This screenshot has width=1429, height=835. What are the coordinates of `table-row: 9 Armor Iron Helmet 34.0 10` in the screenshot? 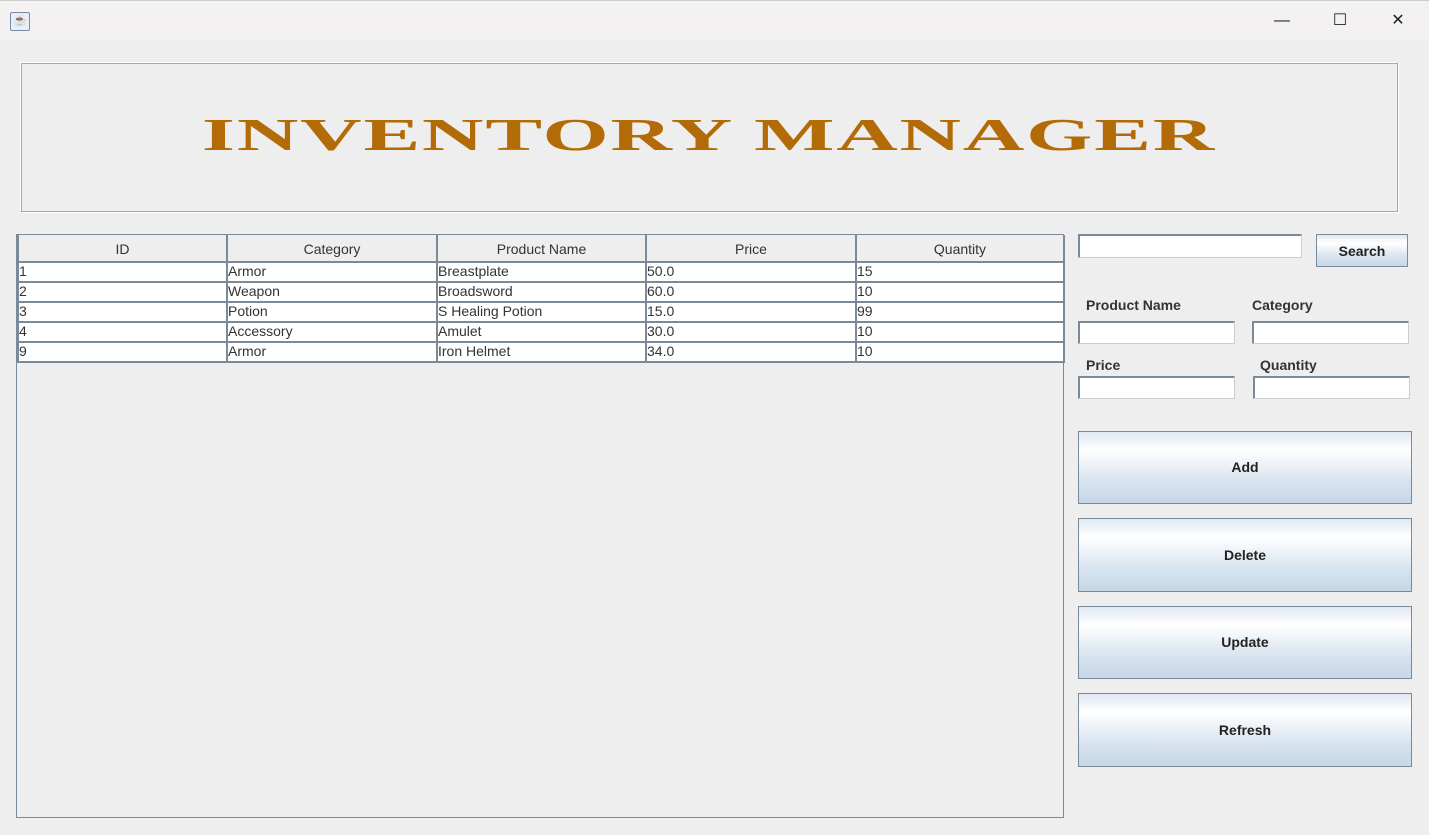 It's located at (541, 352).